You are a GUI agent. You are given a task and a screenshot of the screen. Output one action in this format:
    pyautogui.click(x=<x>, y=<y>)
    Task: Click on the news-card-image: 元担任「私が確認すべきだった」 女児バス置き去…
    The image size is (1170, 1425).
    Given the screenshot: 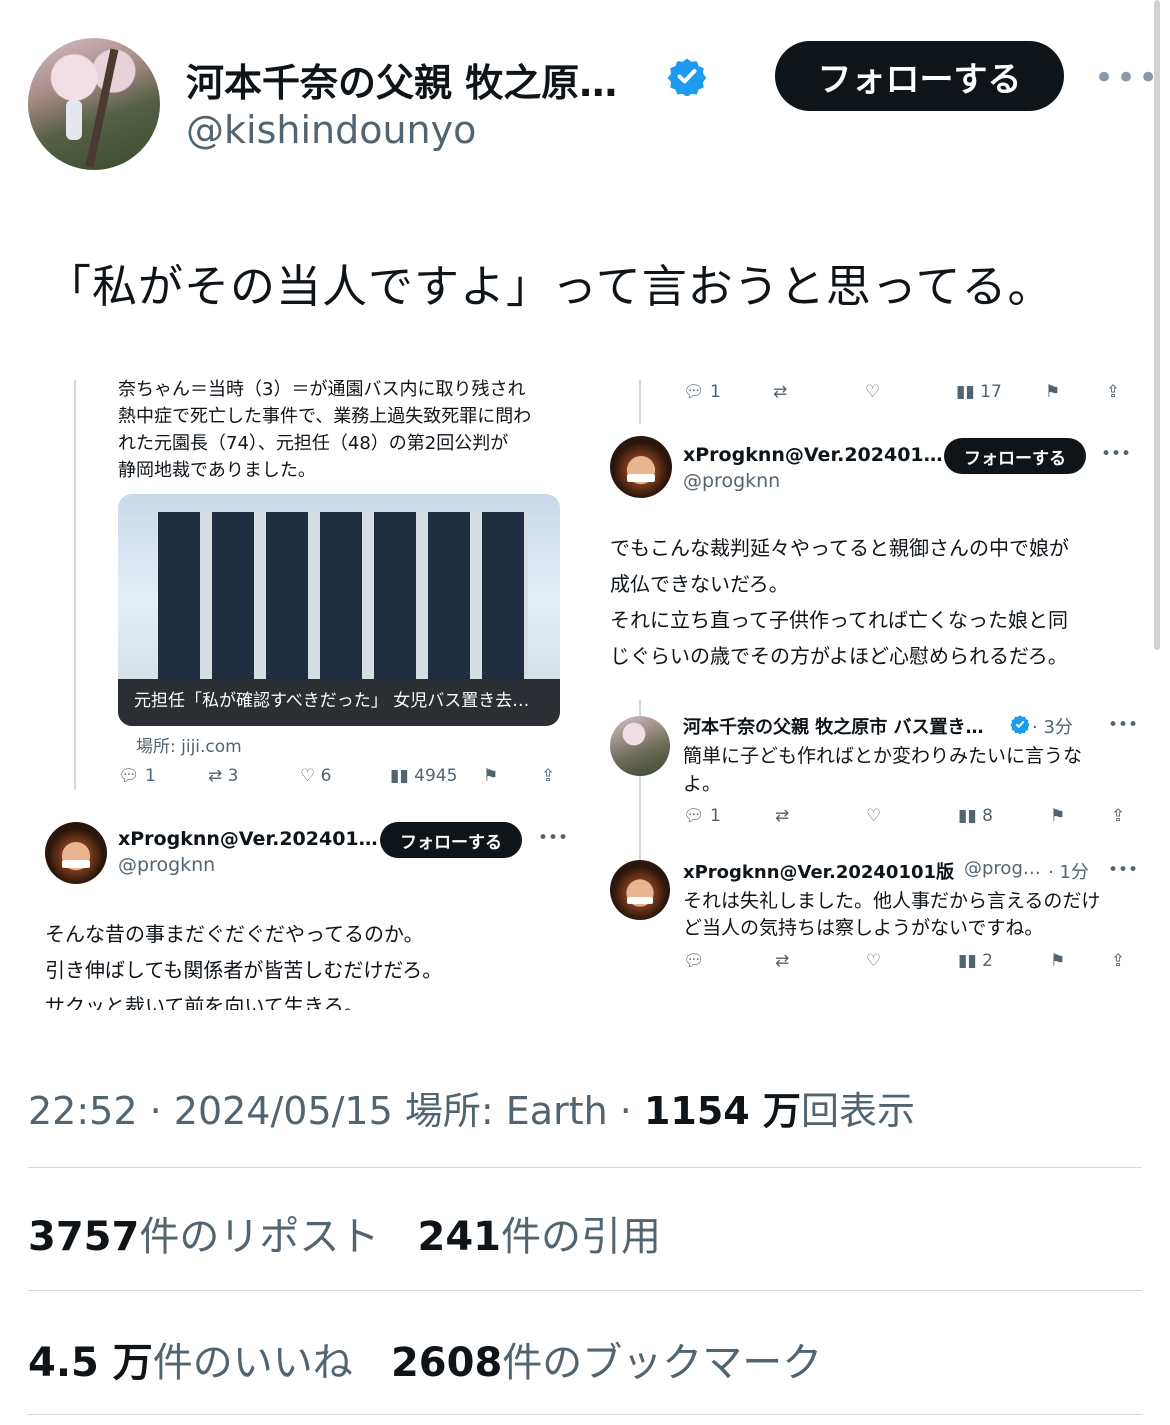 What is the action you would take?
    pyautogui.click(x=339, y=610)
    